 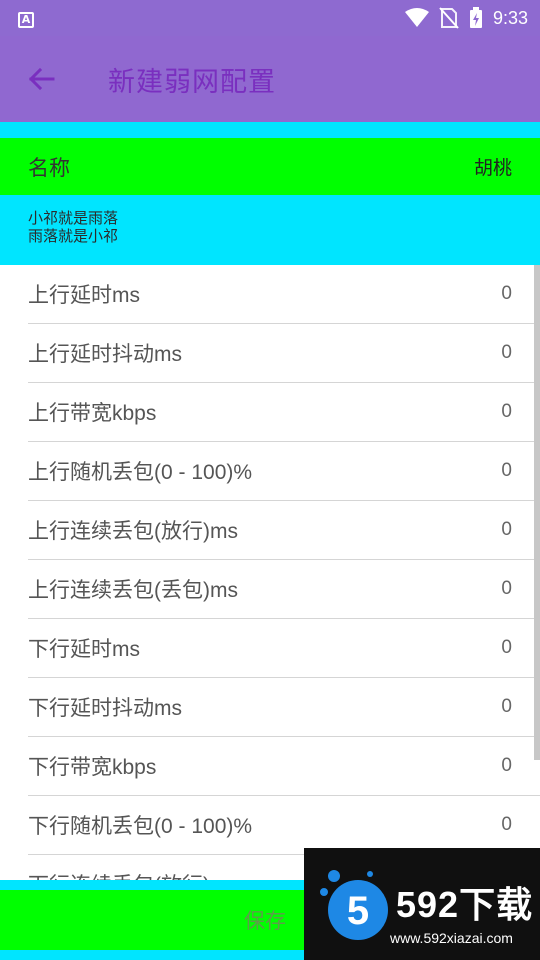 I want to click on divider-strip, so click(x=270, y=130).